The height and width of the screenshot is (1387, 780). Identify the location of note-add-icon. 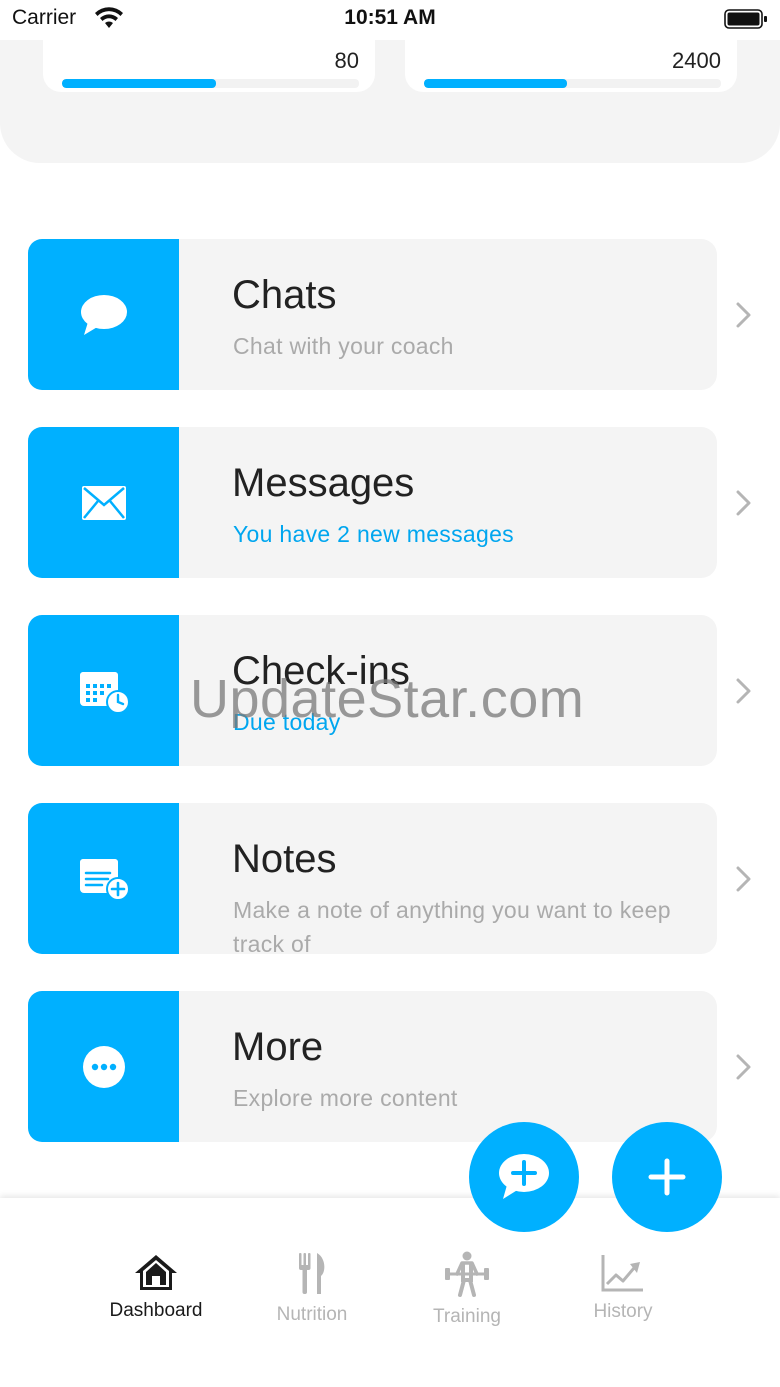
(104, 879).